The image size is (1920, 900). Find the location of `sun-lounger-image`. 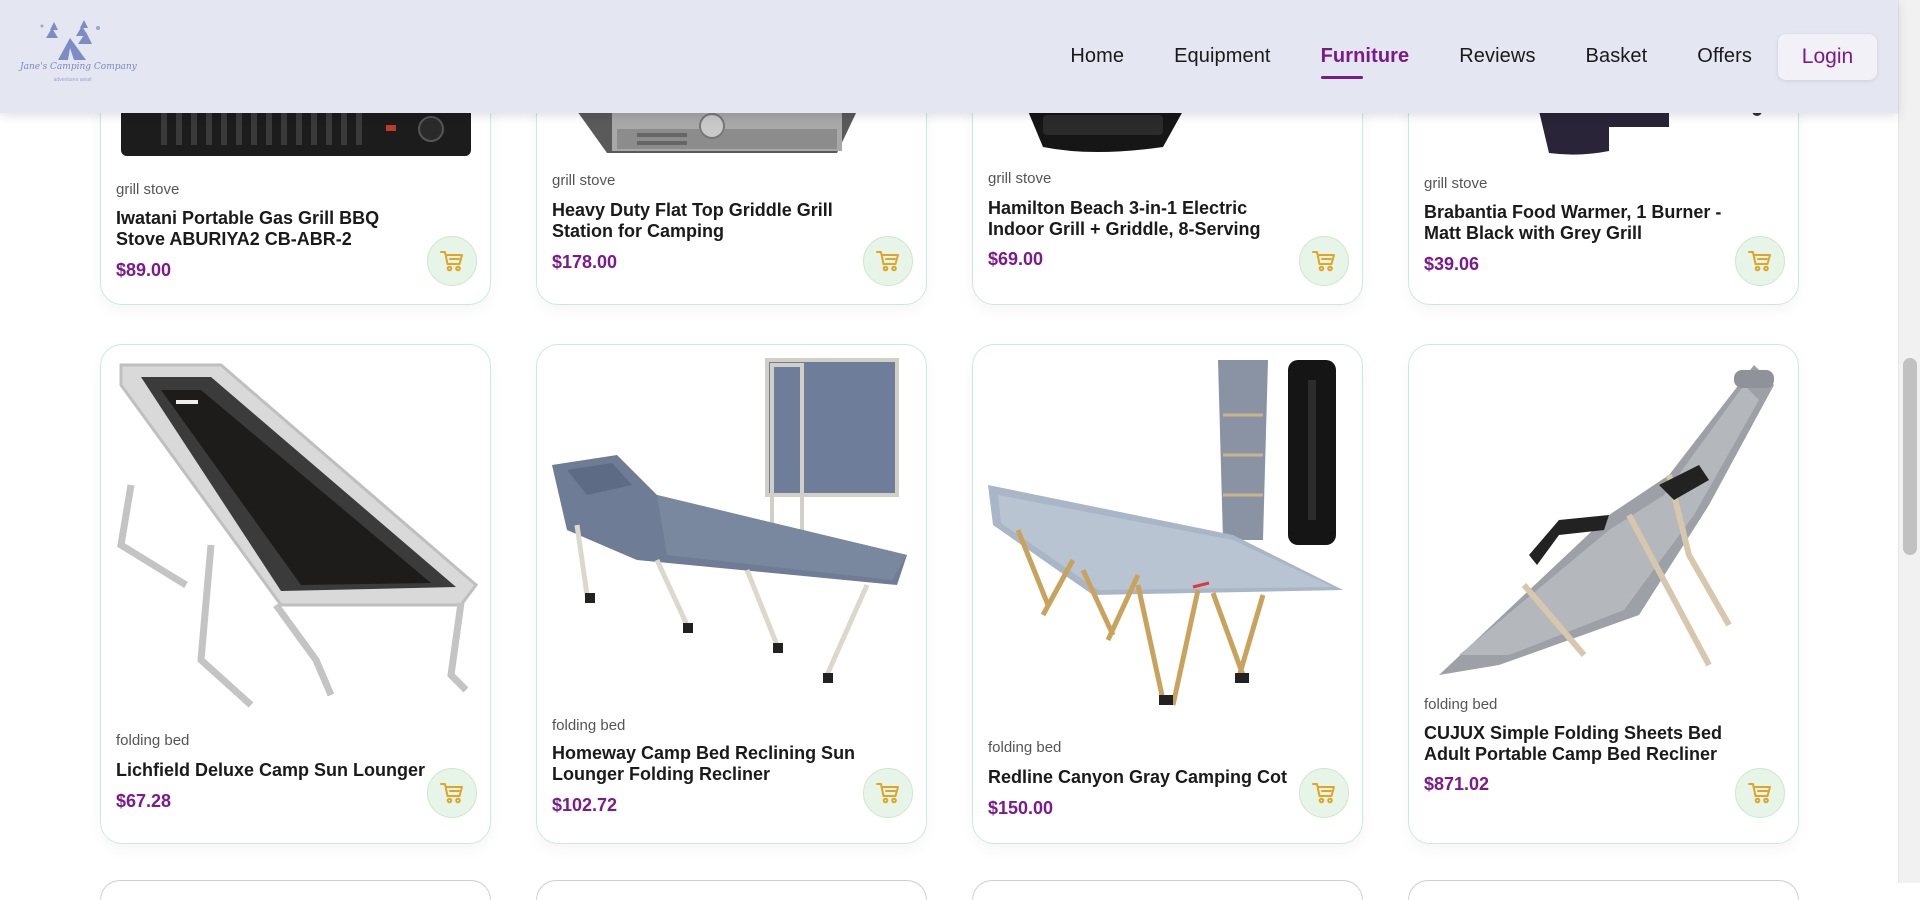

sun-lounger-image is located at coordinates (295, 540).